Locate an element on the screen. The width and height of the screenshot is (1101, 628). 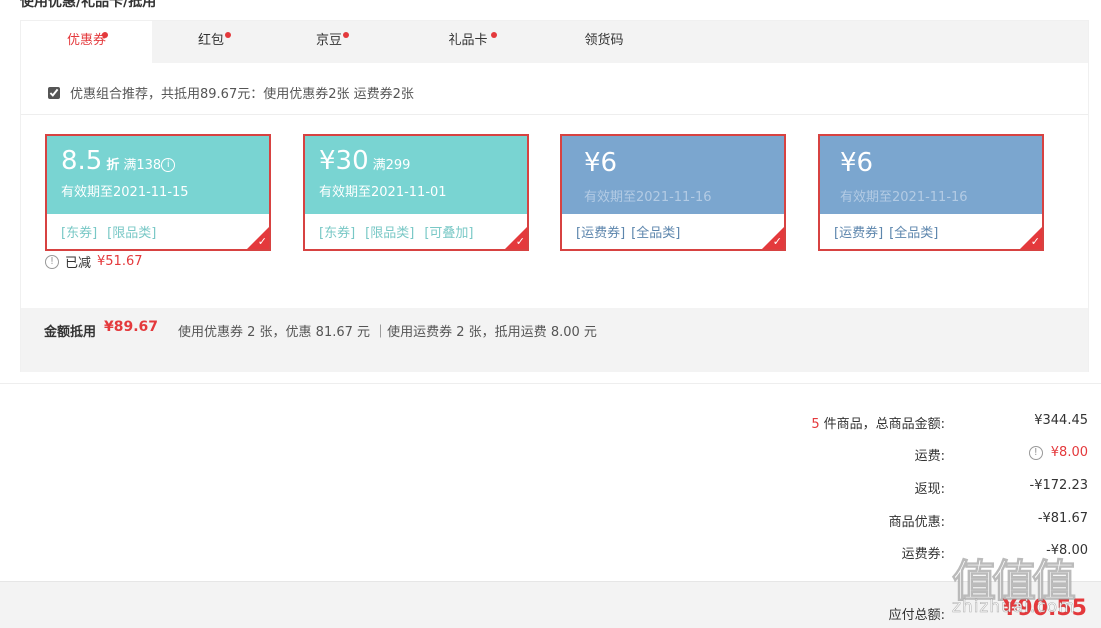
coupon-condition: 满138 is located at coordinates (142, 165).